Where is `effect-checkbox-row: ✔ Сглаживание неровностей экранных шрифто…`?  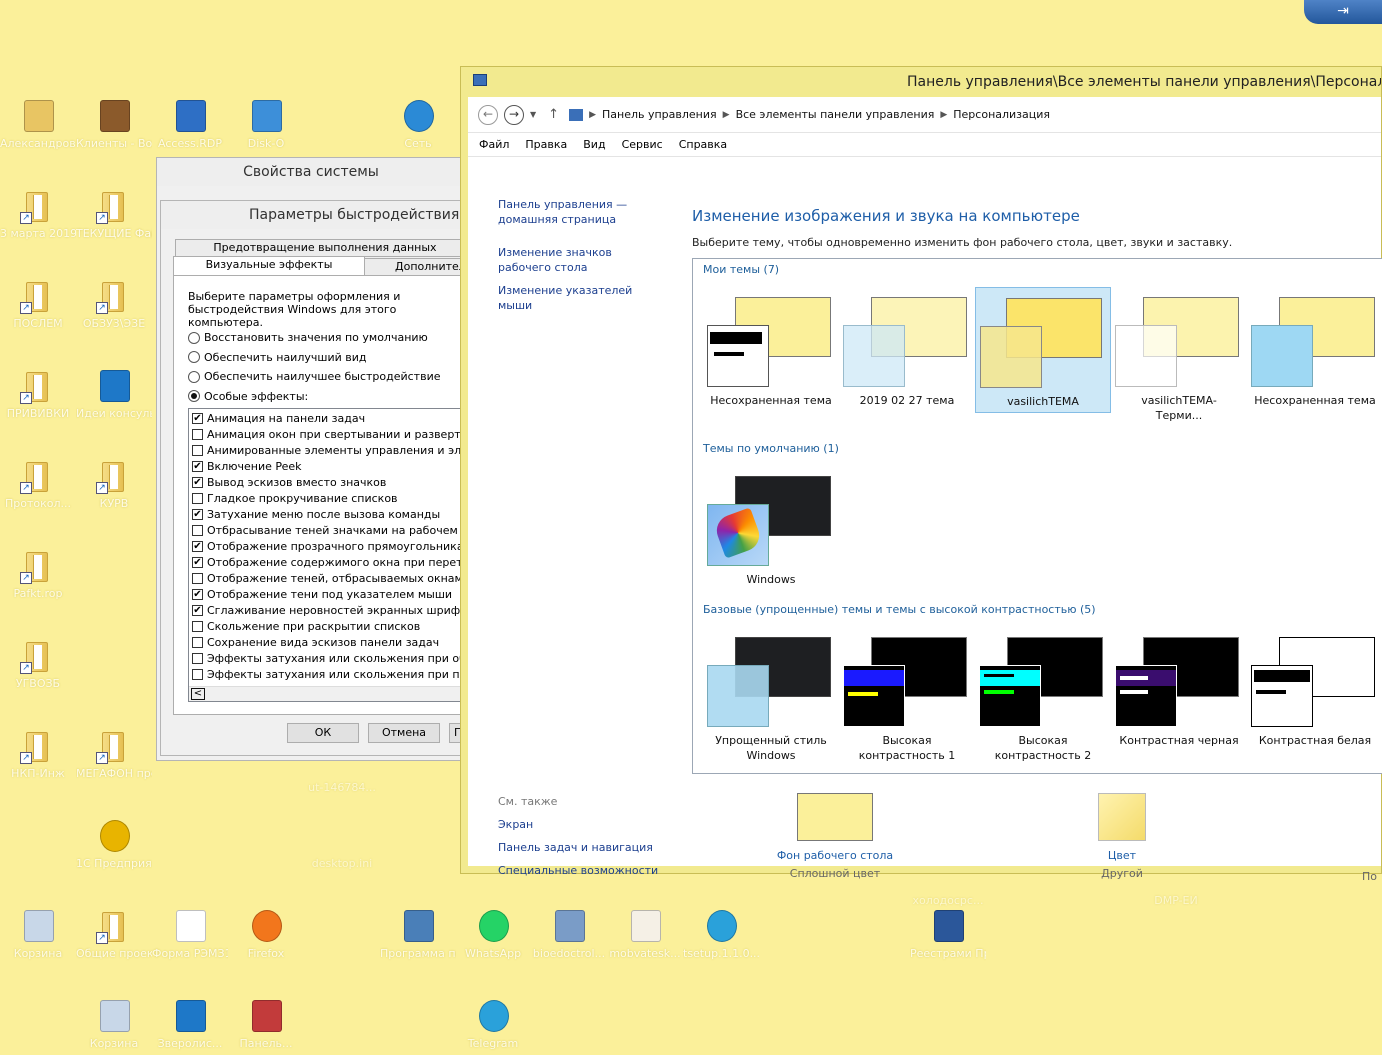
effect-checkbox-row: ✔ Сглаживание неровностей экранных шрифто… is located at coordinates (334, 610).